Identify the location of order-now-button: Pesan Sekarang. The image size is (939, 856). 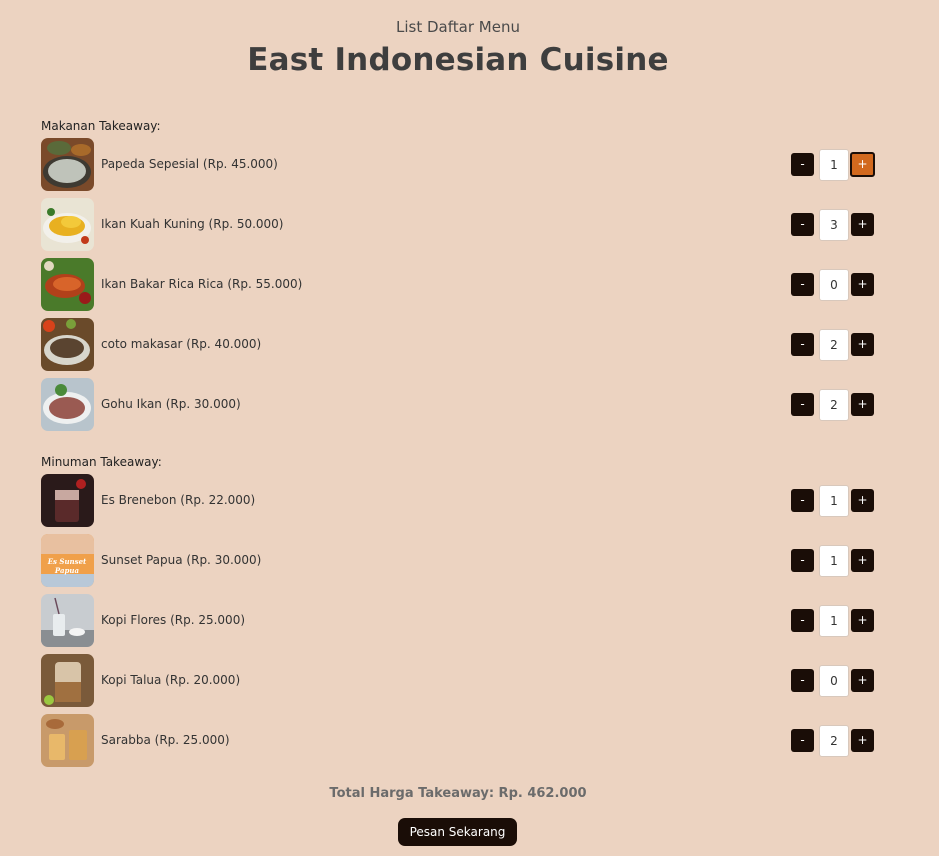
(457, 832).